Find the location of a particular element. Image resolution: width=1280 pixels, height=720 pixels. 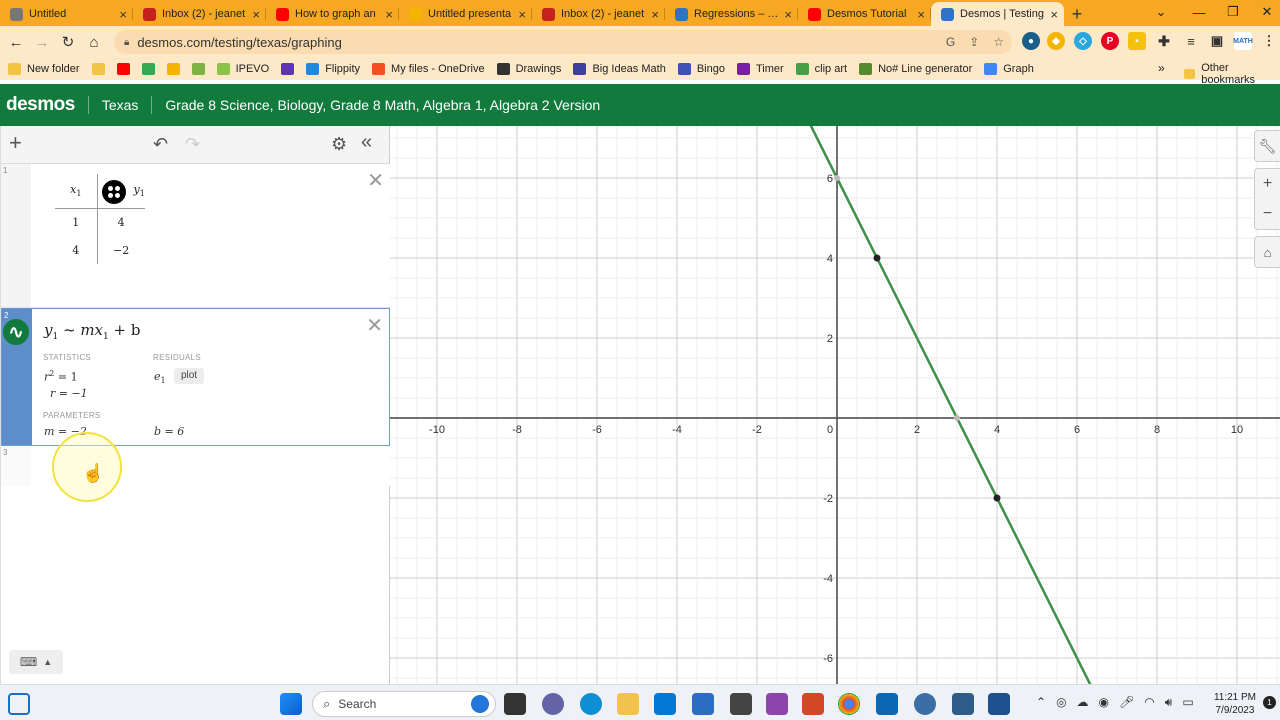

desmos-logo: desmos is located at coordinates (40, 105).